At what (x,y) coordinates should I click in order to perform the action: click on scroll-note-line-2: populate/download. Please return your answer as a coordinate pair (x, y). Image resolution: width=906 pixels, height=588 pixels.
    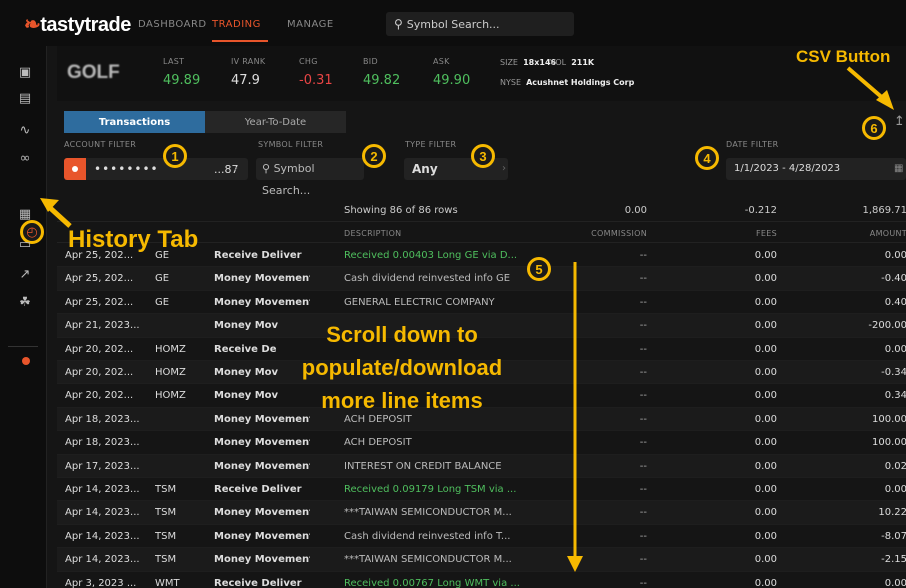
    Looking at the image, I should click on (402, 367).